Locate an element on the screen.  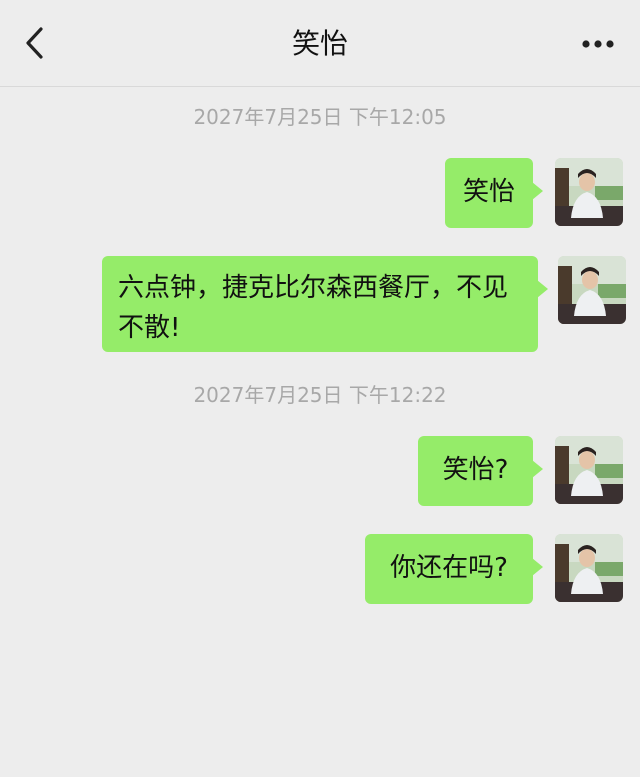
message-bubble: 你还在吗? is located at coordinates (454, 569).